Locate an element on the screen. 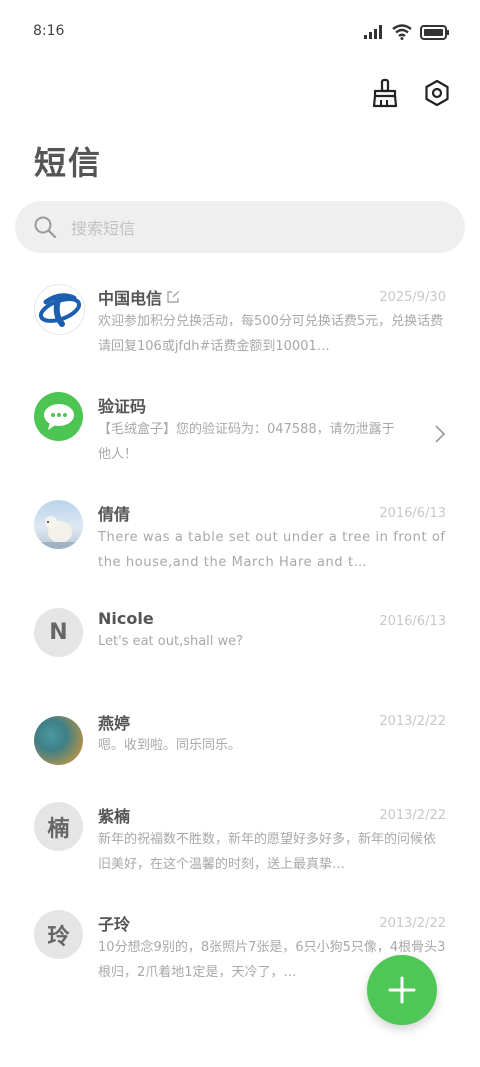  wifi-icon is located at coordinates (402, 32).